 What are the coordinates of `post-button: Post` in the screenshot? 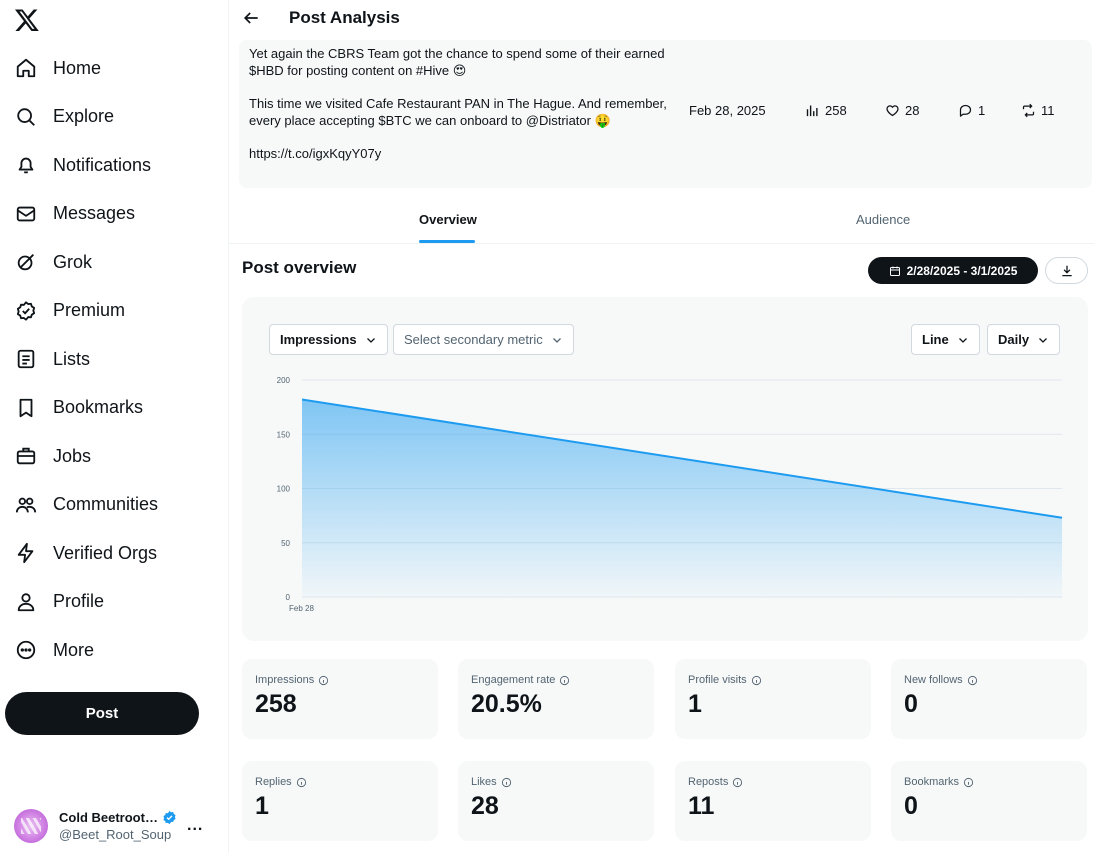 It's located at (102, 713).